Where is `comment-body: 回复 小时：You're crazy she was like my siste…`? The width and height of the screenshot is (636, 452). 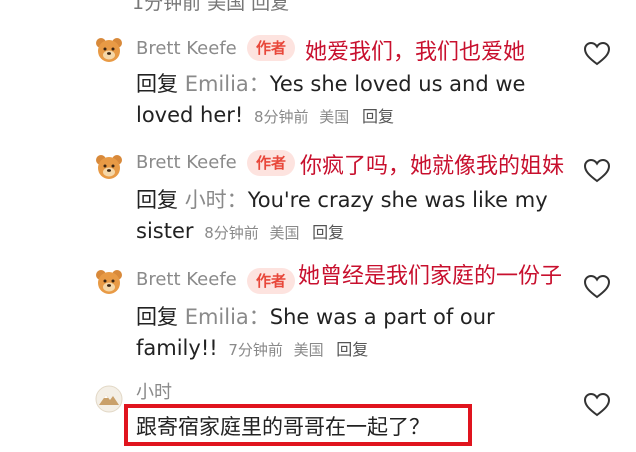
comment-body: 回复 小时：You're crazy she was like my siste… is located at coordinates (345, 217).